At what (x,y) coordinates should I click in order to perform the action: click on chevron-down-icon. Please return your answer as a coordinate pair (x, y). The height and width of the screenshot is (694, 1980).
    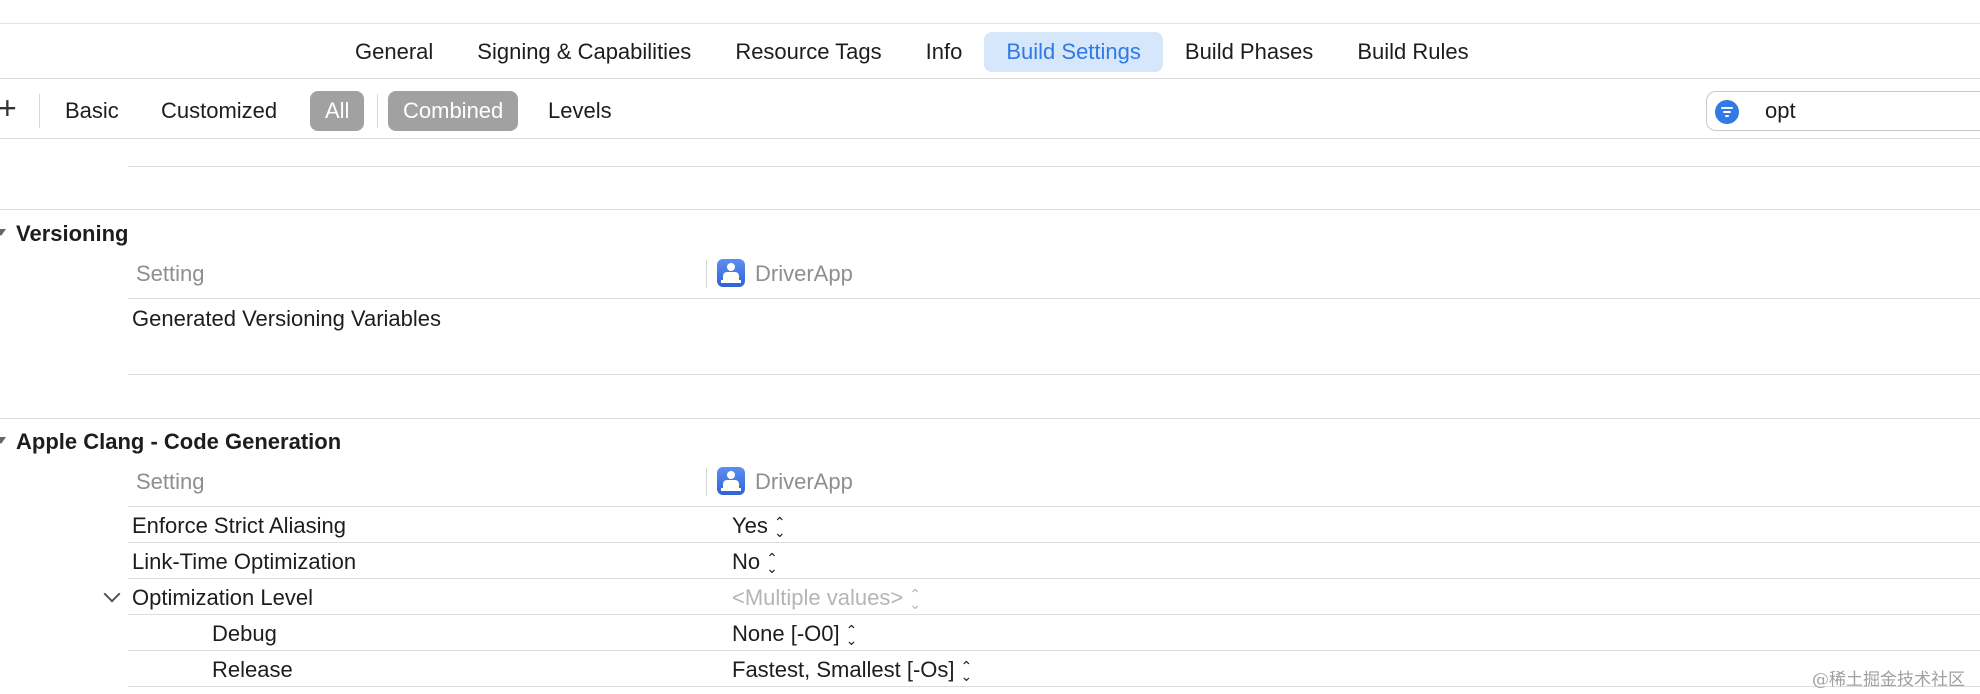
    Looking at the image, I should click on (112, 594).